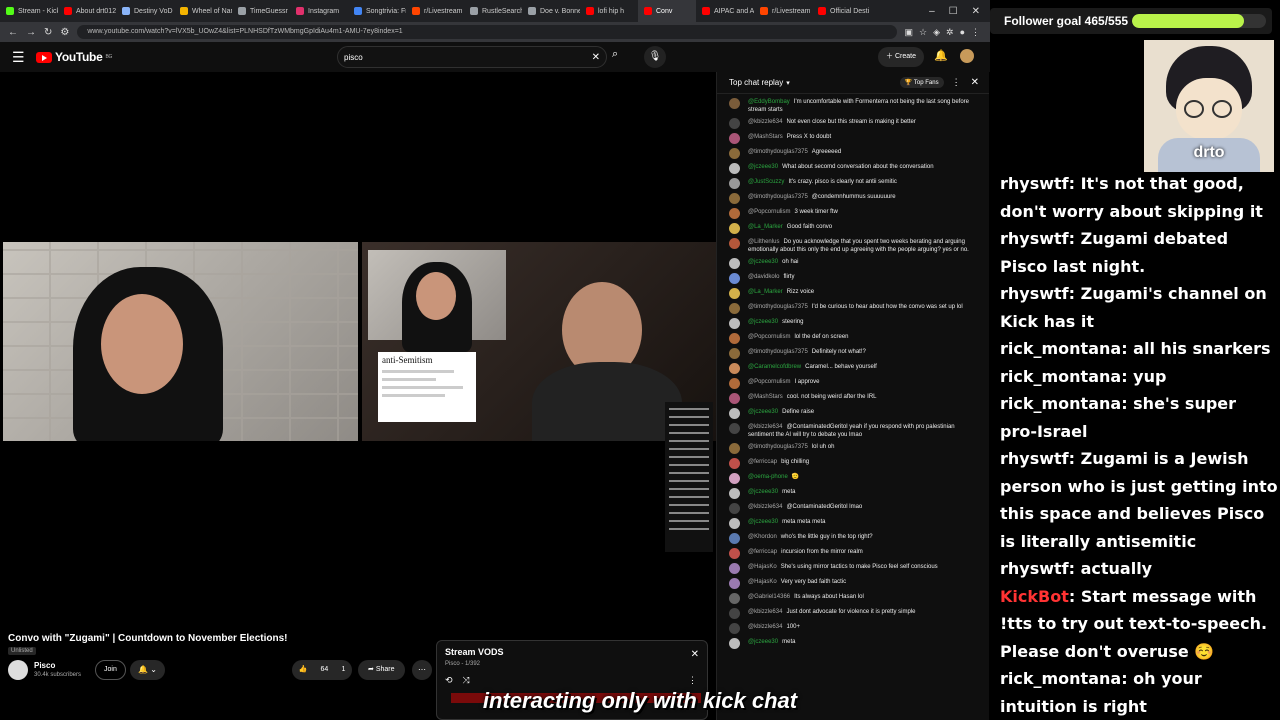 Image resolution: width=1280 pixels, height=720 pixels. What do you see at coordinates (855, 153) in the screenshot?
I see `chat-message: @timothydouglas7375 Agreeeeed` at bounding box center [855, 153].